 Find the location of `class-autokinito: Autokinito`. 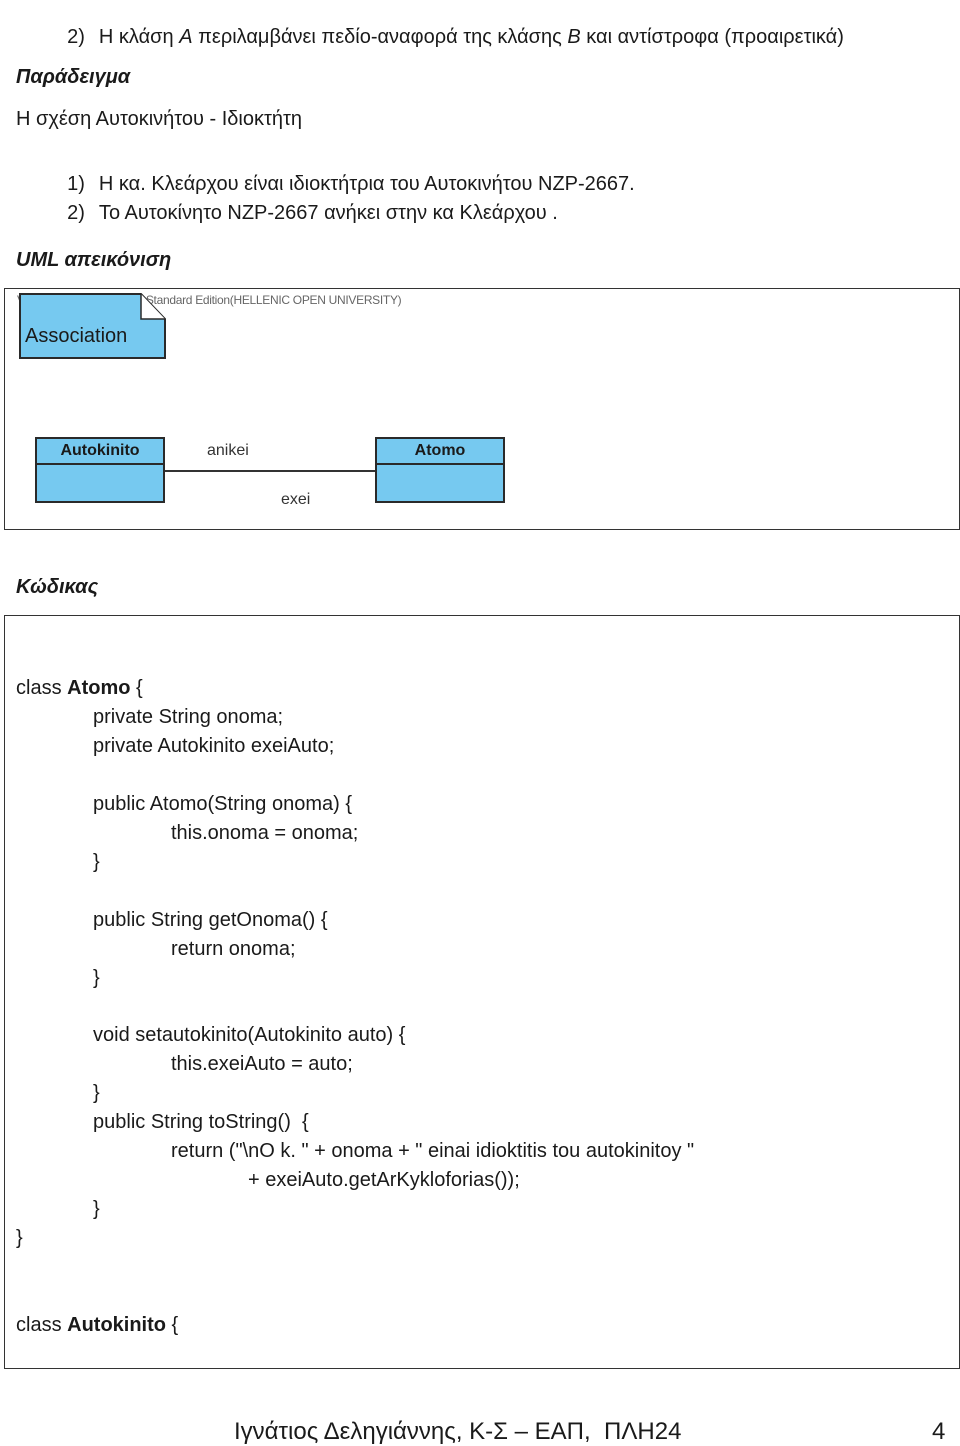

class-autokinito: Autokinito is located at coordinates (100, 470).